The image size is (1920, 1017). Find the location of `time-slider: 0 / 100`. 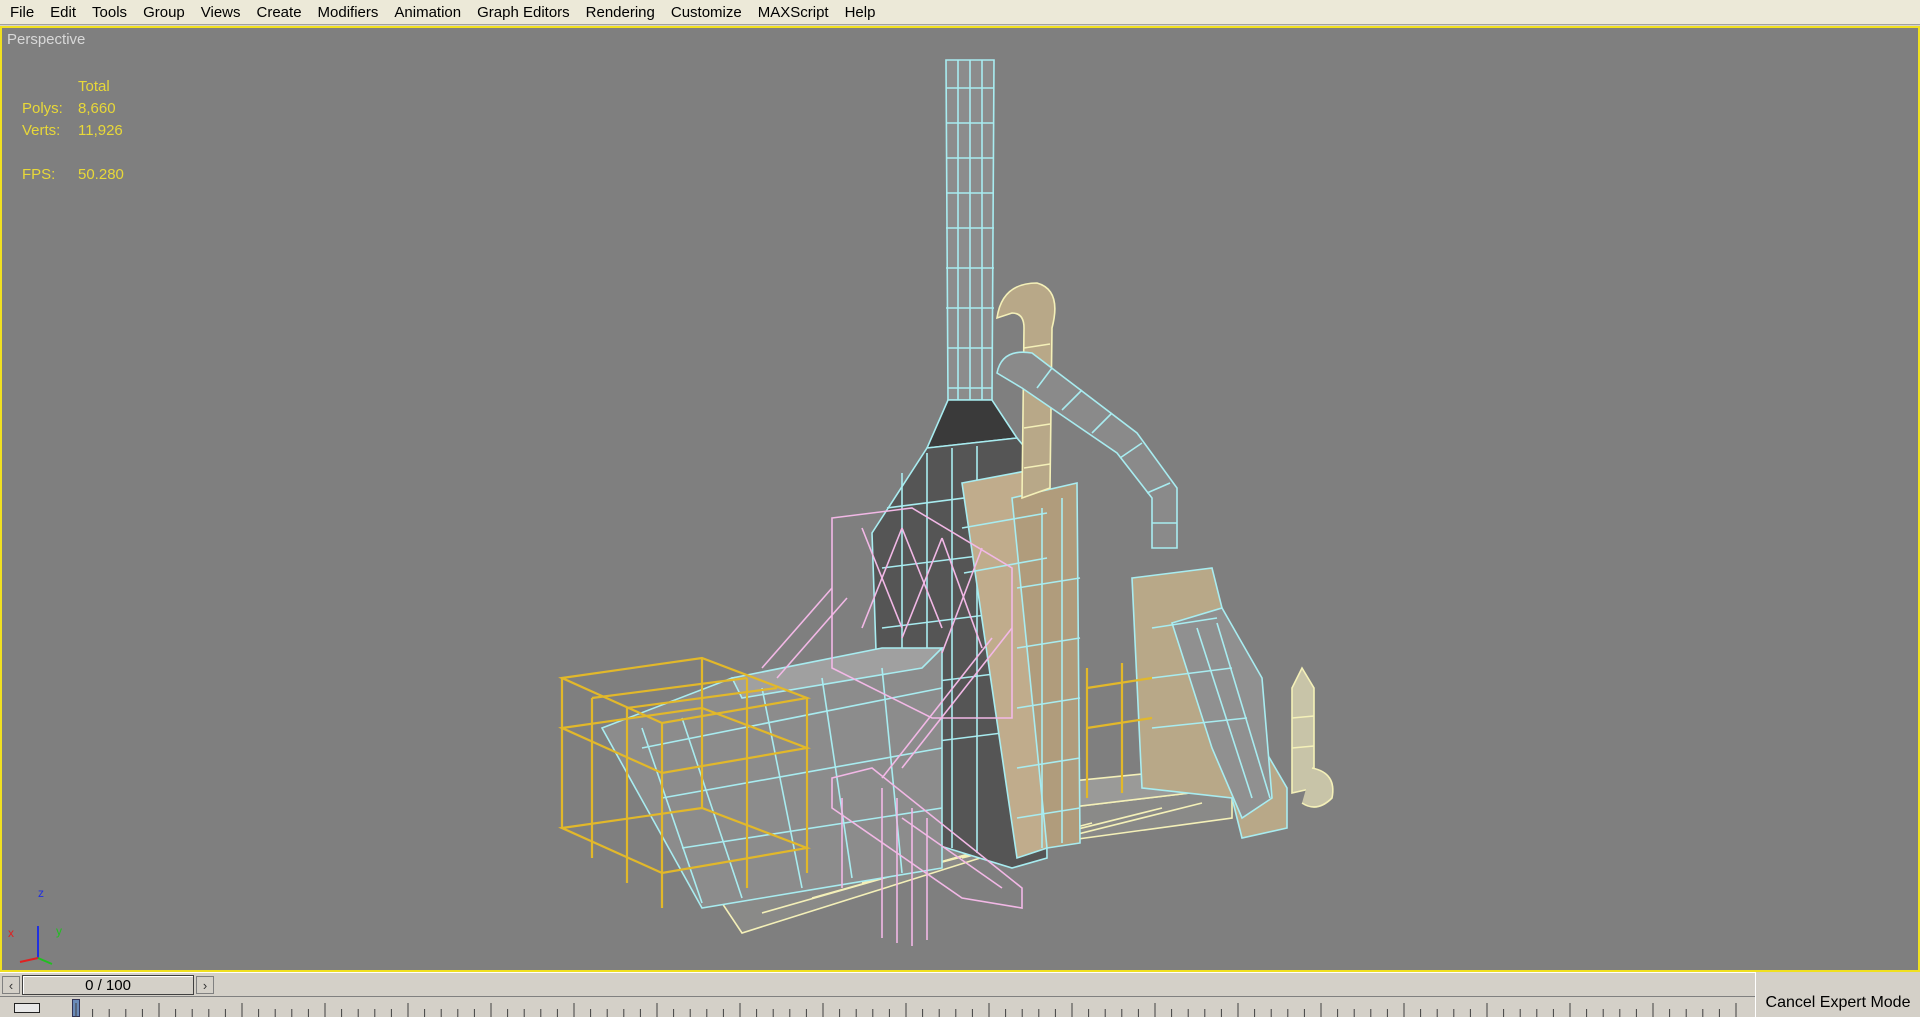

time-slider: 0 / 100 is located at coordinates (108, 985).